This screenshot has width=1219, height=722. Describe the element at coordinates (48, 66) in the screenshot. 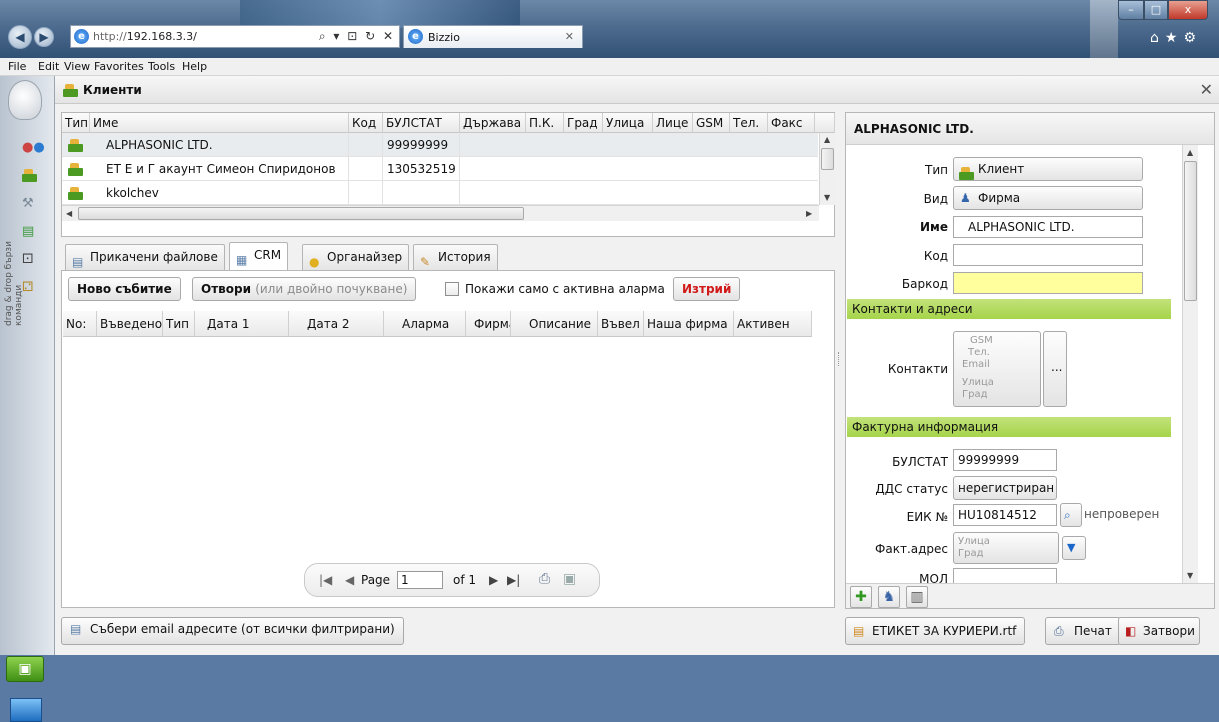

I see `menu-edit: Edit` at that location.